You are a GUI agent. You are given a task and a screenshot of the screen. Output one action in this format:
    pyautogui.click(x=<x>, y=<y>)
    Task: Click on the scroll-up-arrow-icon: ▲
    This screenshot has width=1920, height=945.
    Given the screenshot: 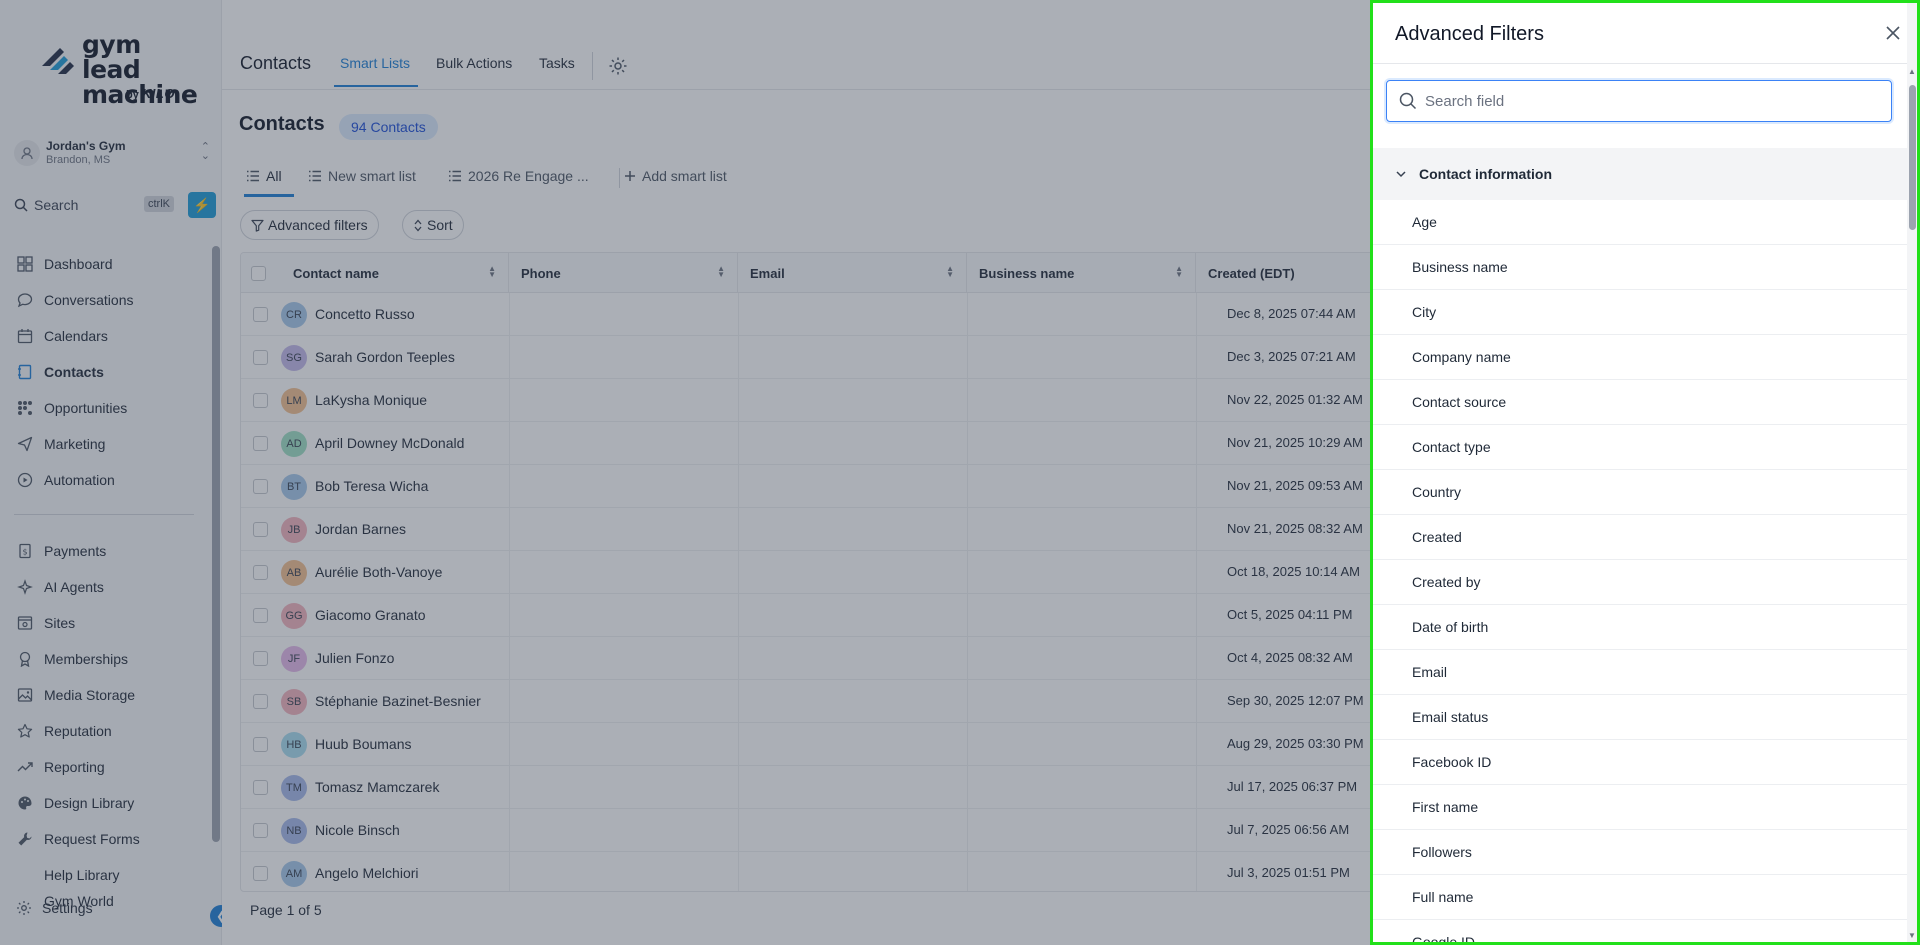 What is the action you would take?
    pyautogui.click(x=1912, y=71)
    